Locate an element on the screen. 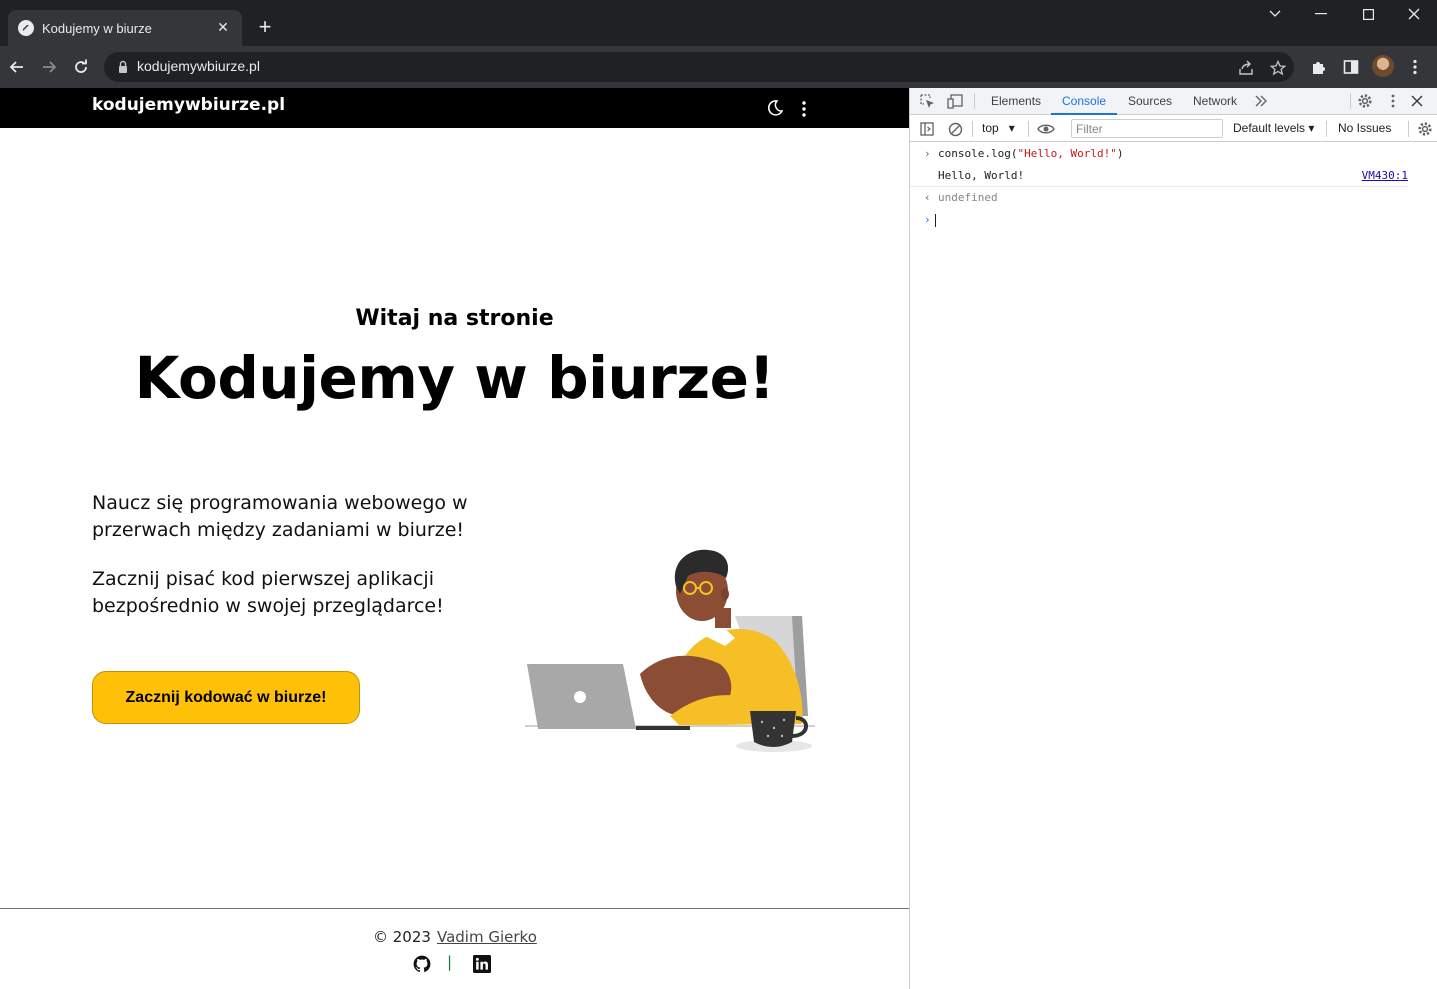 The image size is (1437, 989). console-settings-gear-icon is located at coordinates (1425, 129).